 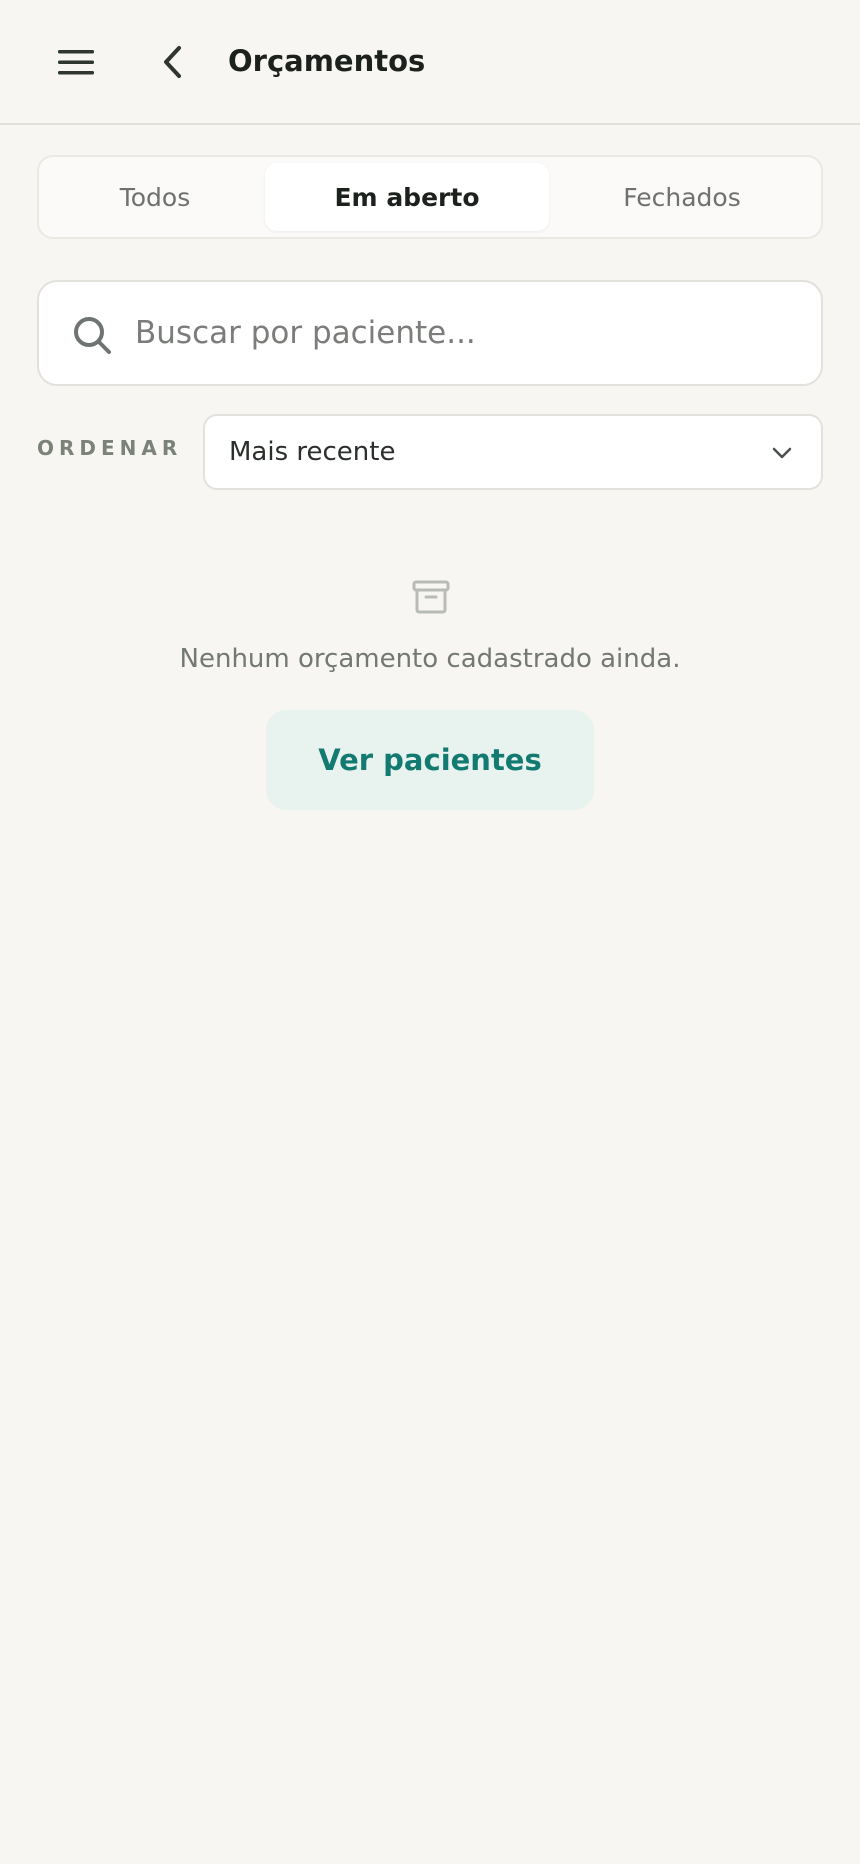 What do you see at coordinates (470, 333) in the screenshot?
I see `search-input` at bounding box center [470, 333].